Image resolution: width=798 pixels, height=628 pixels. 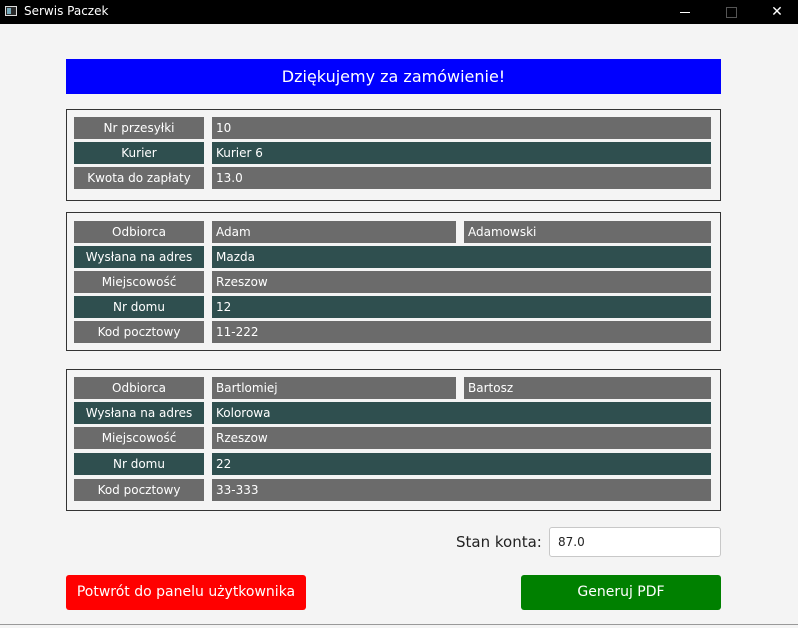 What do you see at coordinates (461, 307) in the screenshot?
I see `house-number-value: 12` at bounding box center [461, 307].